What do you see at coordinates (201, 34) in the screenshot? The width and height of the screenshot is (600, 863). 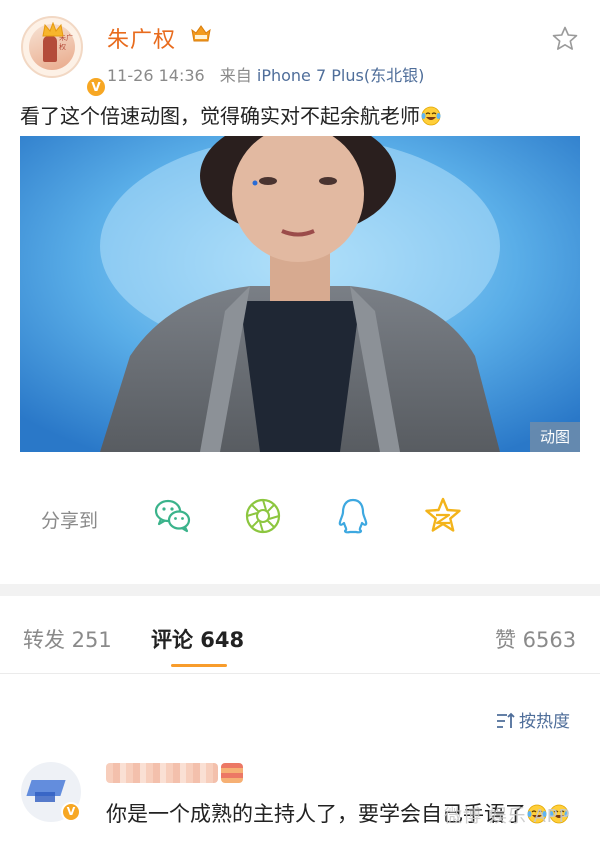 I see `vip-crown-icon` at bounding box center [201, 34].